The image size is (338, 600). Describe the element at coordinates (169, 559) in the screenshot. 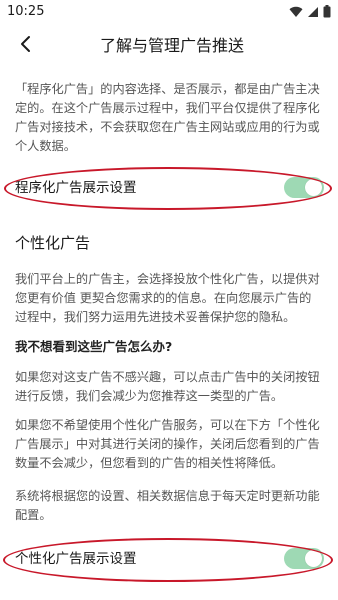

I see `personalized-ad-setting-row: 个性化广告展示设置` at that location.